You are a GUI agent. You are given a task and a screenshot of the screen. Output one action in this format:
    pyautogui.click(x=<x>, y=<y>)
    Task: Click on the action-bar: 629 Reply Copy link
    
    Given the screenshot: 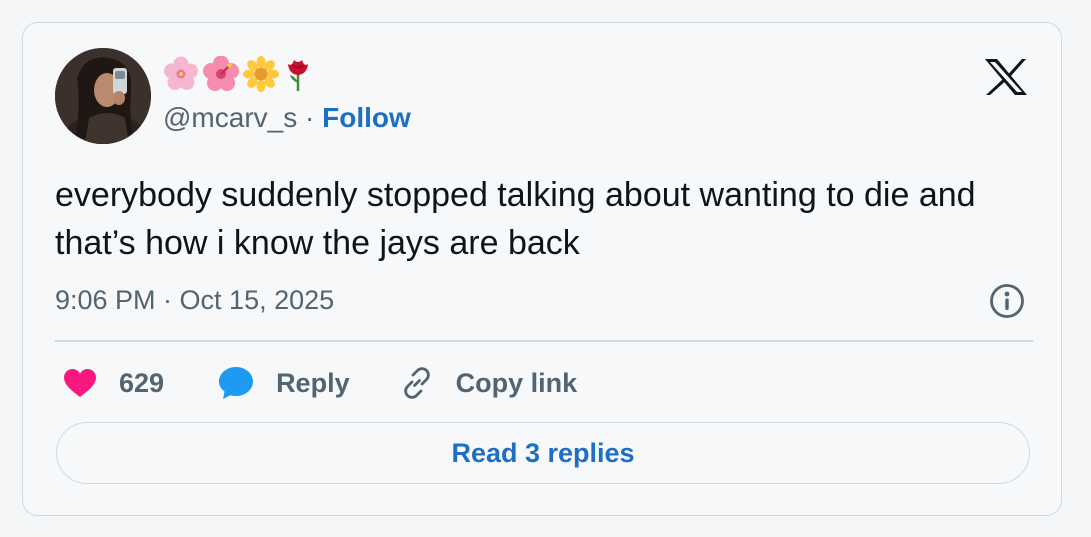 What is the action you would take?
    pyautogui.click(x=320, y=383)
    